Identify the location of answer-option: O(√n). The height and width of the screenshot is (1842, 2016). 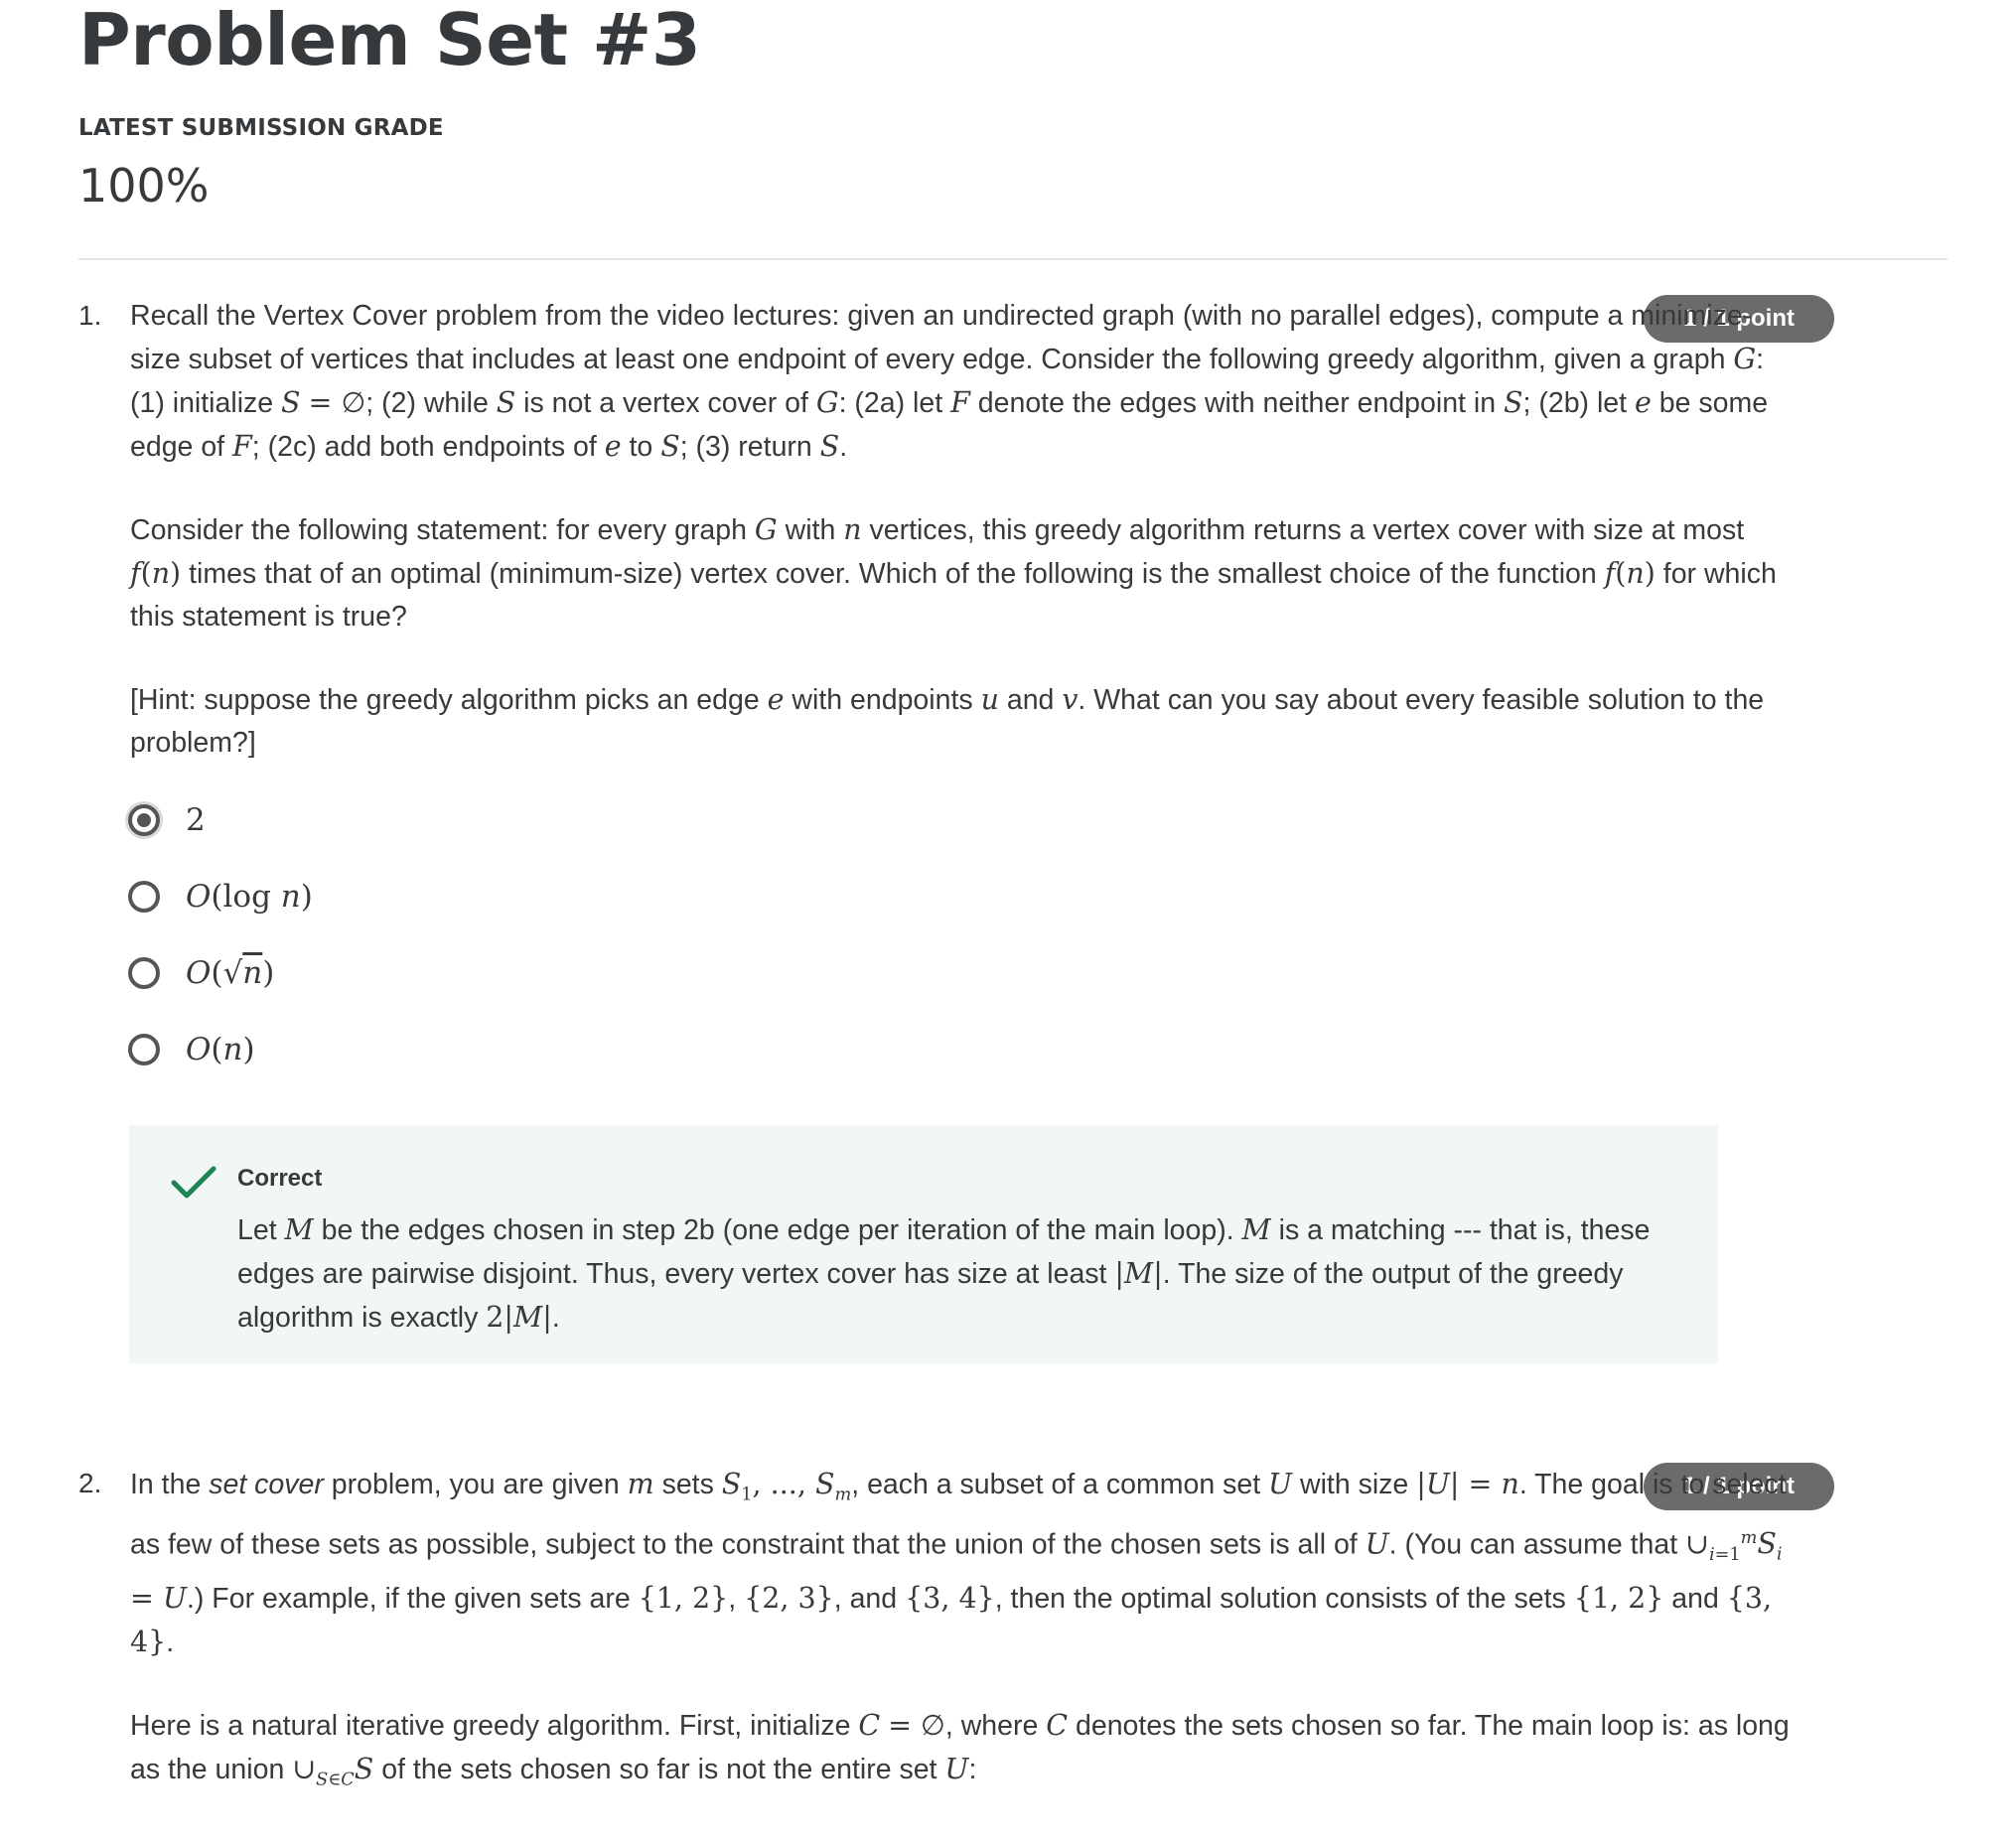
(220, 972).